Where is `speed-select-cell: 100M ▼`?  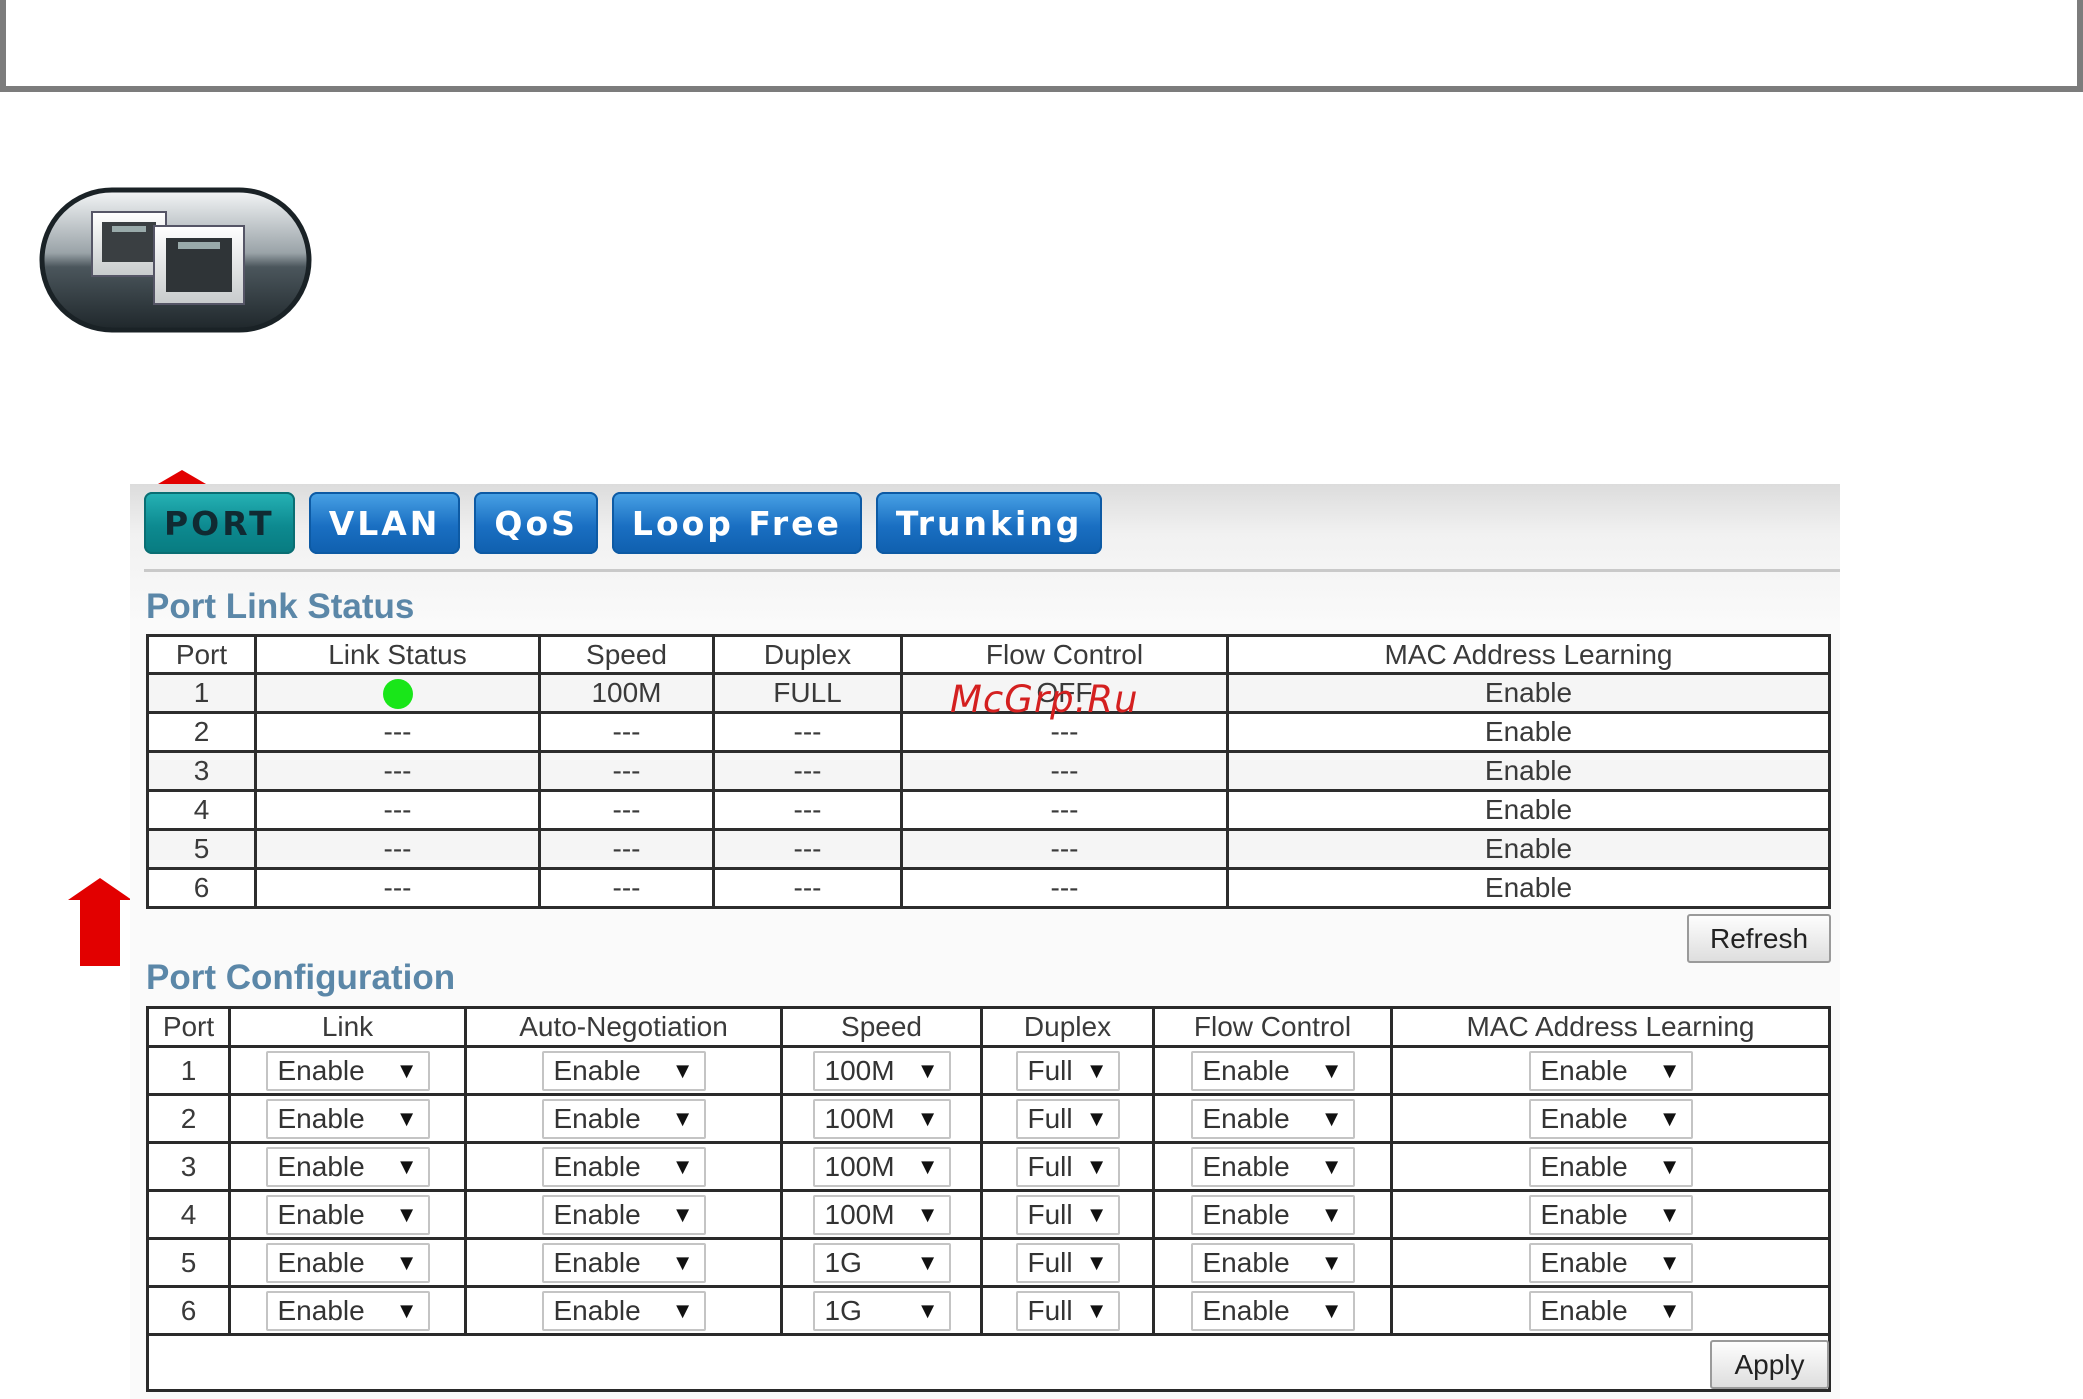
speed-select-cell: 100M ▼ is located at coordinates (881, 1214).